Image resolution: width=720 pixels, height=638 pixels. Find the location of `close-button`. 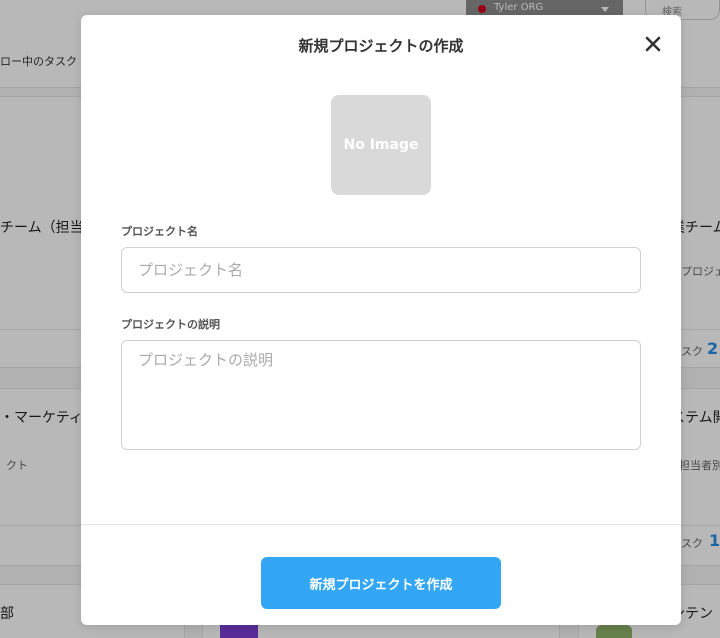

close-button is located at coordinates (653, 44).